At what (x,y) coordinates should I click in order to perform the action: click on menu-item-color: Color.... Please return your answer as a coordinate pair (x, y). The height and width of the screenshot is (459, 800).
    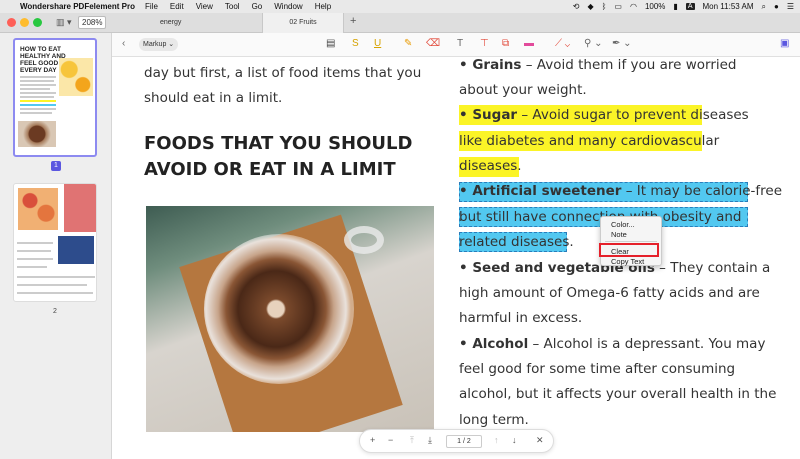
    Looking at the image, I should click on (623, 224).